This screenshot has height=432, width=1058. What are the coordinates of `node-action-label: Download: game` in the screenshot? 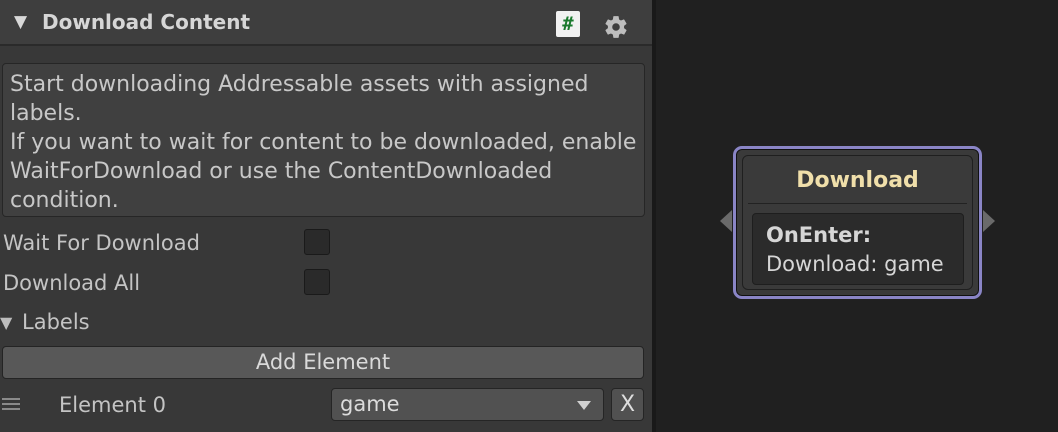 It's located at (855, 264).